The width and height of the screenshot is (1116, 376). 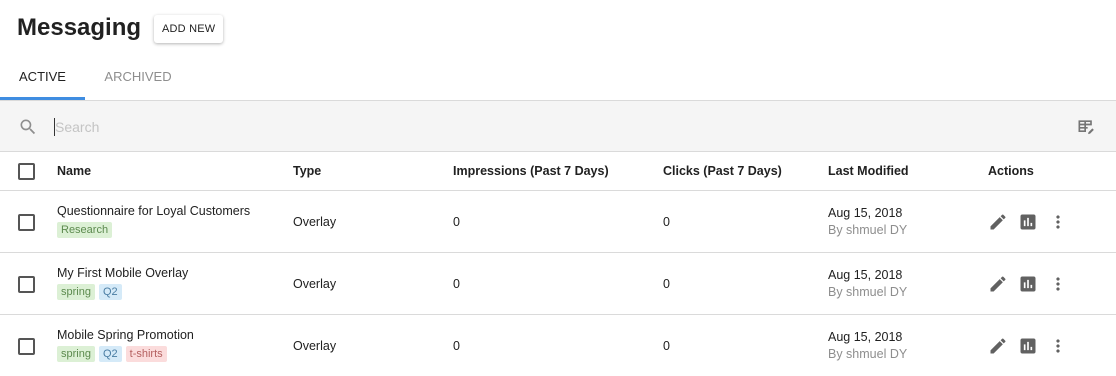 I want to click on column-header-last-modified: Last Modified, so click(x=868, y=171).